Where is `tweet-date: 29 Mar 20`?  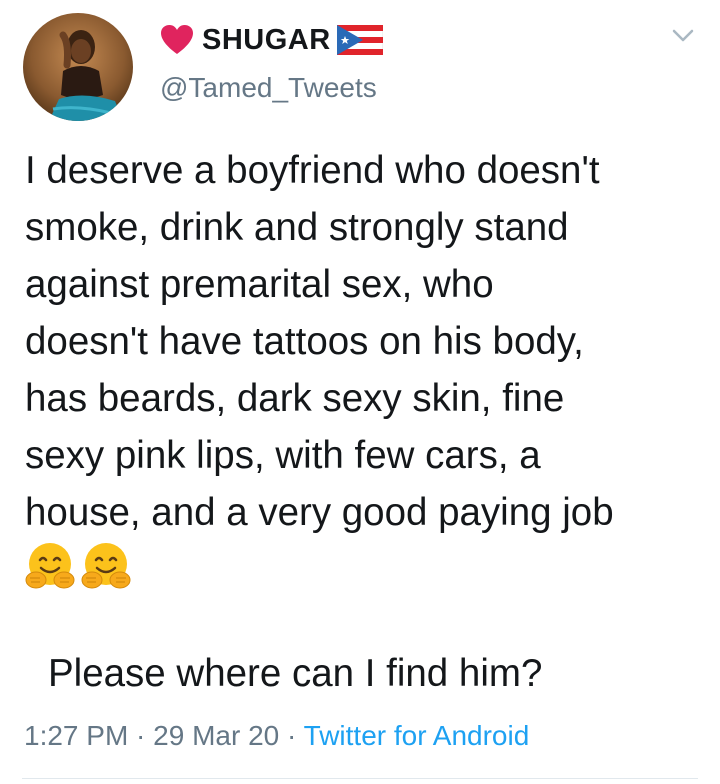 tweet-date: 29 Mar 20 is located at coordinates (216, 735).